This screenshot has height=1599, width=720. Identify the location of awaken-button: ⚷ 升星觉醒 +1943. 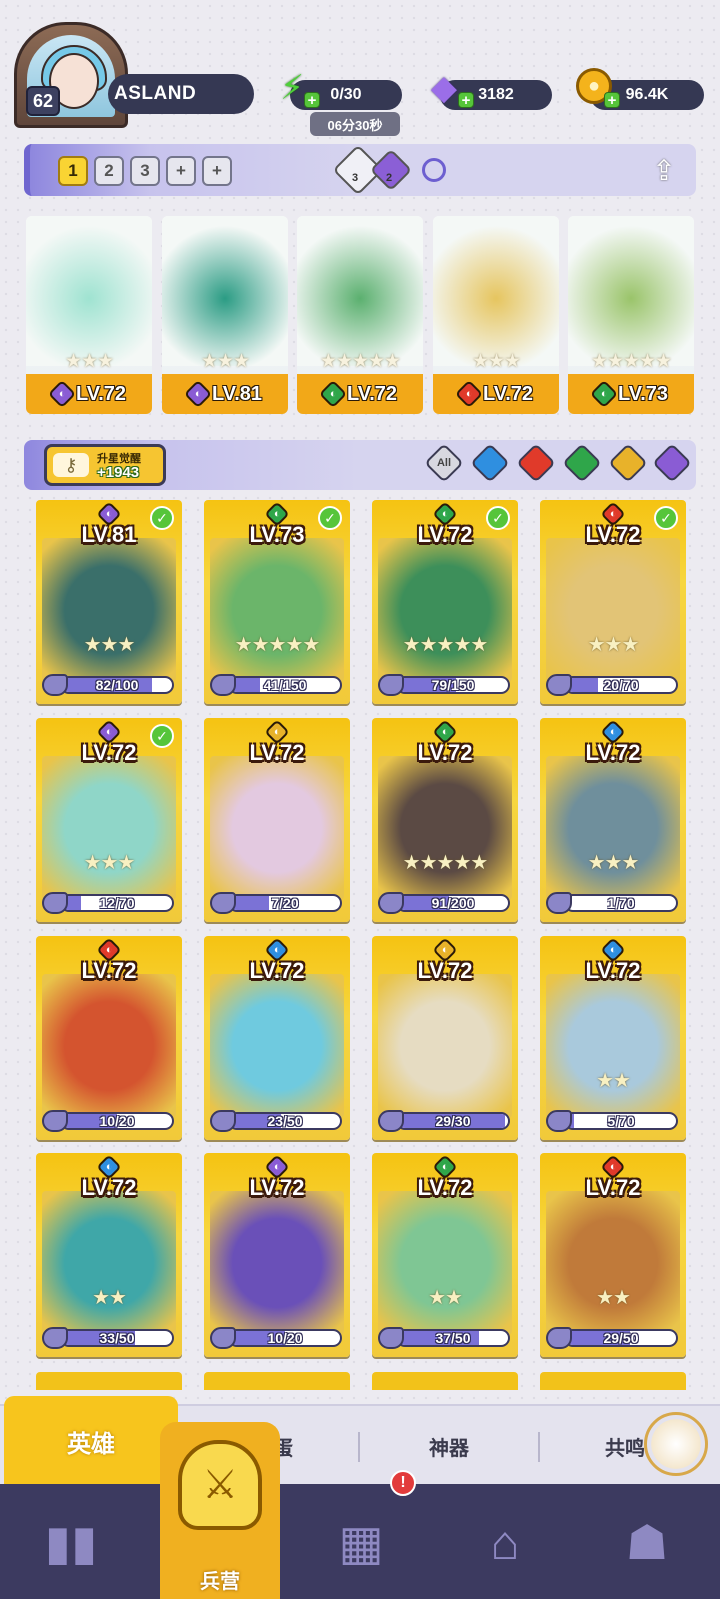
(105, 465).